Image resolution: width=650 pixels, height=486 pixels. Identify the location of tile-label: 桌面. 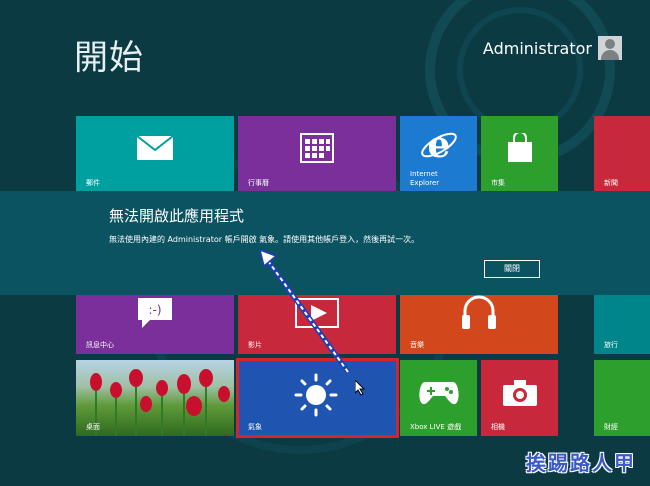
(93, 427).